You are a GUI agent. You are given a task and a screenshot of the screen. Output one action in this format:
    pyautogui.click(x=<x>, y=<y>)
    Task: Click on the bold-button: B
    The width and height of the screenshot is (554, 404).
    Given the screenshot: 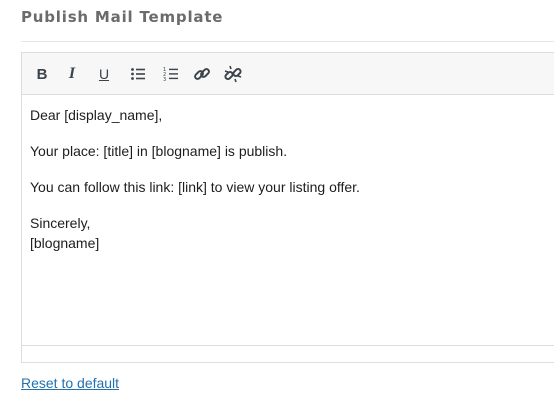 What is the action you would take?
    pyautogui.click(x=42, y=74)
    